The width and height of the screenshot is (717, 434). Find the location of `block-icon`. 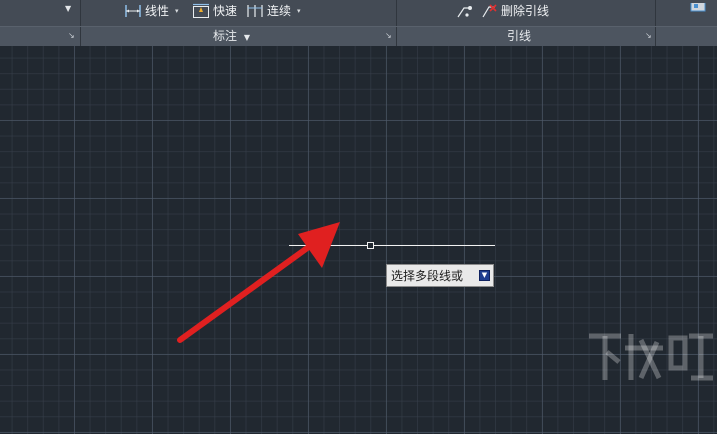

block-icon is located at coordinates (698, 7).